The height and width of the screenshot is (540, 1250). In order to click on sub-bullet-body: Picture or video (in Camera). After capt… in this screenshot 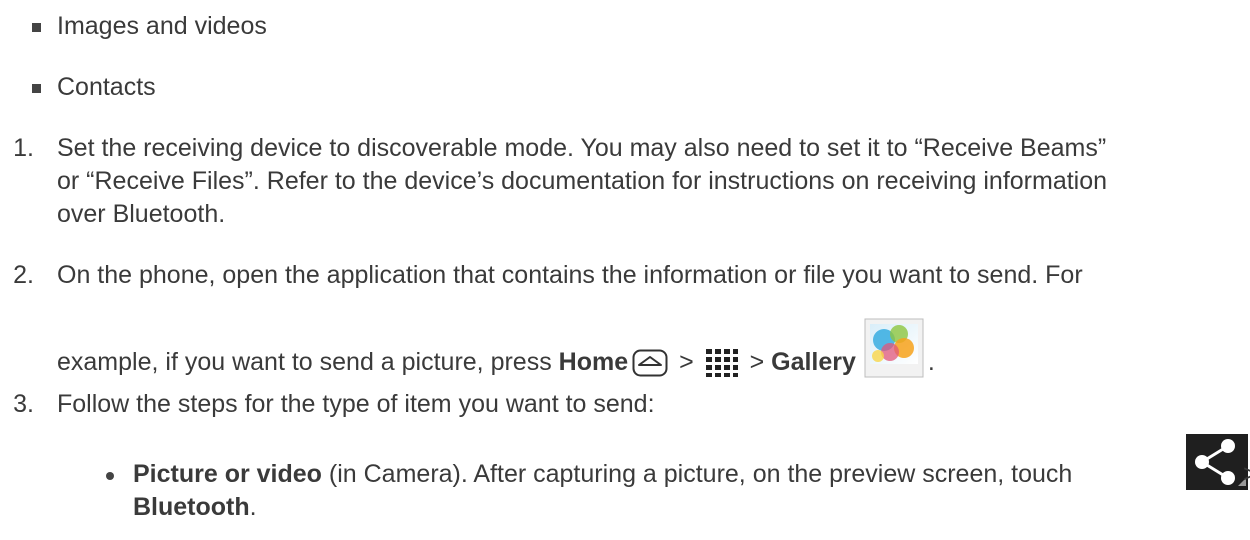, I will do `click(691, 462)`.